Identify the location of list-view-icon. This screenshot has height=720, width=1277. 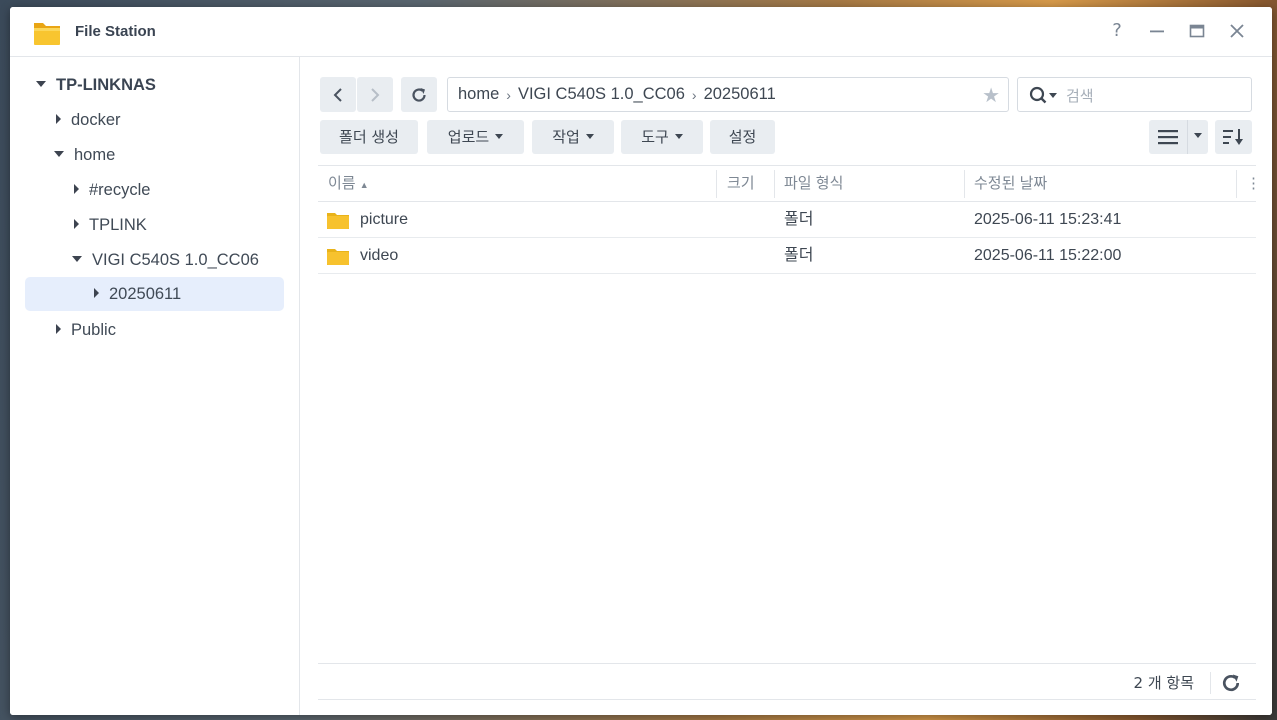
(1168, 137).